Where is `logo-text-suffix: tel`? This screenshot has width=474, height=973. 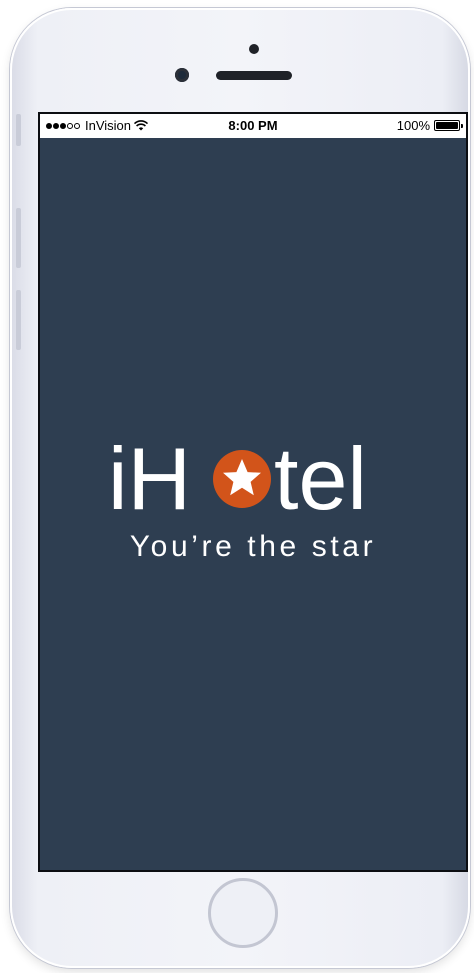 logo-text-suffix: tel is located at coordinates (320, 479).